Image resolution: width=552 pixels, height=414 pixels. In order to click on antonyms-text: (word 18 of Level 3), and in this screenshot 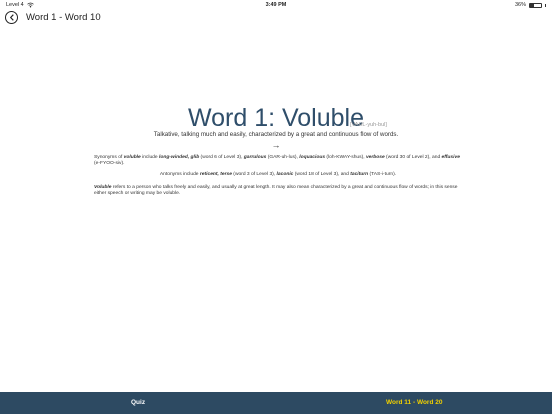, I will do `click(322, 174)`.